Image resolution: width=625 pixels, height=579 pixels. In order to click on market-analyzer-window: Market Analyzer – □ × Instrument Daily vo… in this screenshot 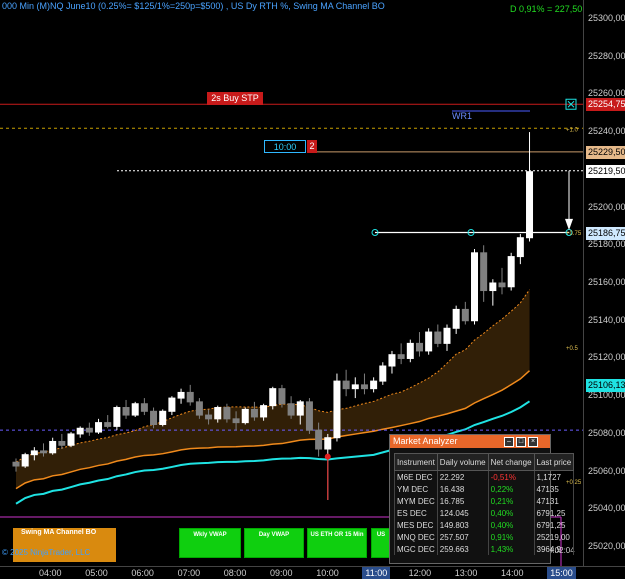, I will do `click(482, 499)`.